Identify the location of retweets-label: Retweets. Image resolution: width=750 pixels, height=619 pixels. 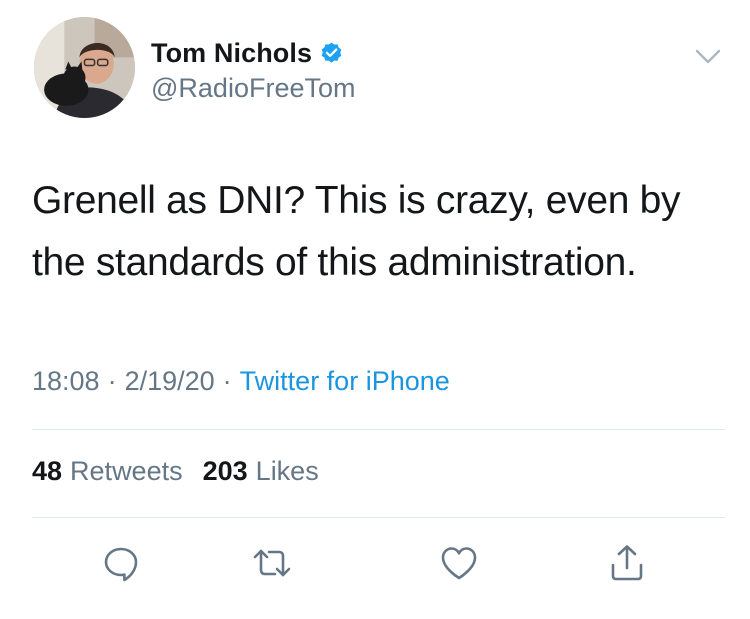
(126, 471).